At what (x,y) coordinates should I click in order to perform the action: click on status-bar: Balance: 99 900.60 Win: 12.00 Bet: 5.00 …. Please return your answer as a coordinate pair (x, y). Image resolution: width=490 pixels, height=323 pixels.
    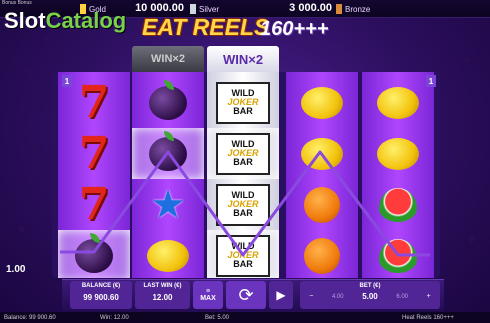
    Looking at the image, I should click on (245, 317).